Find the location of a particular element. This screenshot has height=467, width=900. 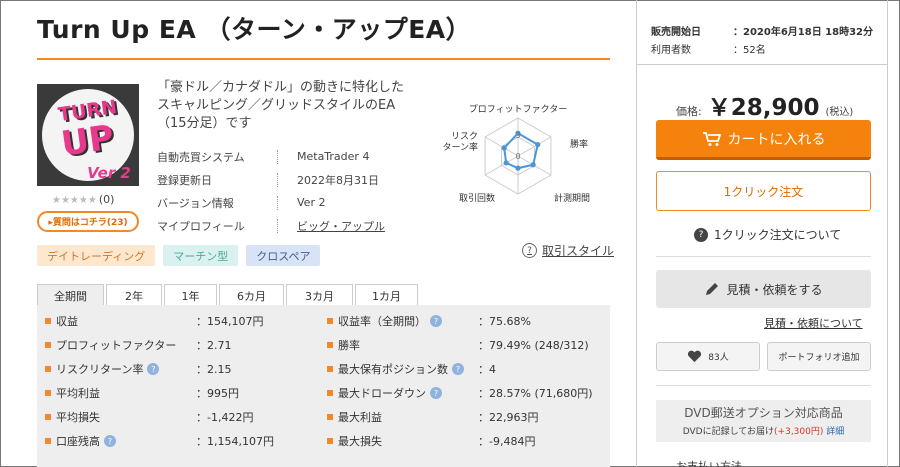

stat-value: ：154,107円 is located at coordinates (230, 321).